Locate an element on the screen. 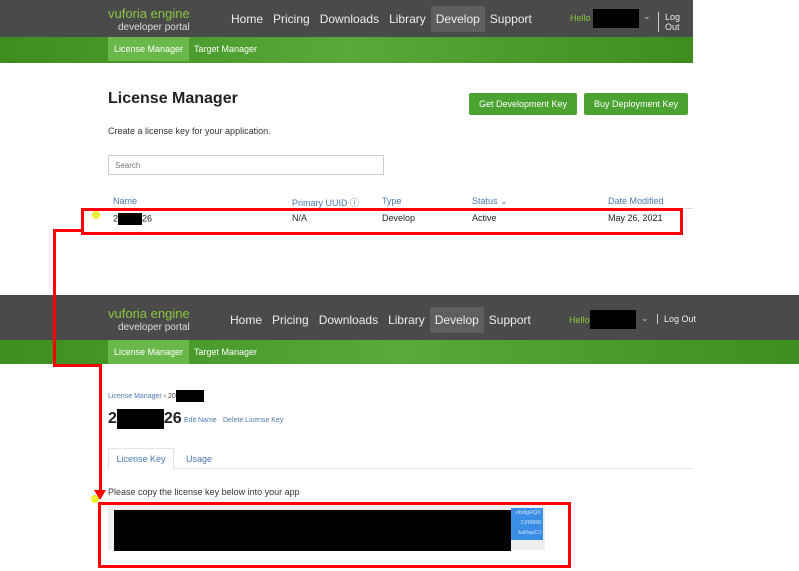  delete-license-key-link: Delete License Key is located at coordinates (253, 420).